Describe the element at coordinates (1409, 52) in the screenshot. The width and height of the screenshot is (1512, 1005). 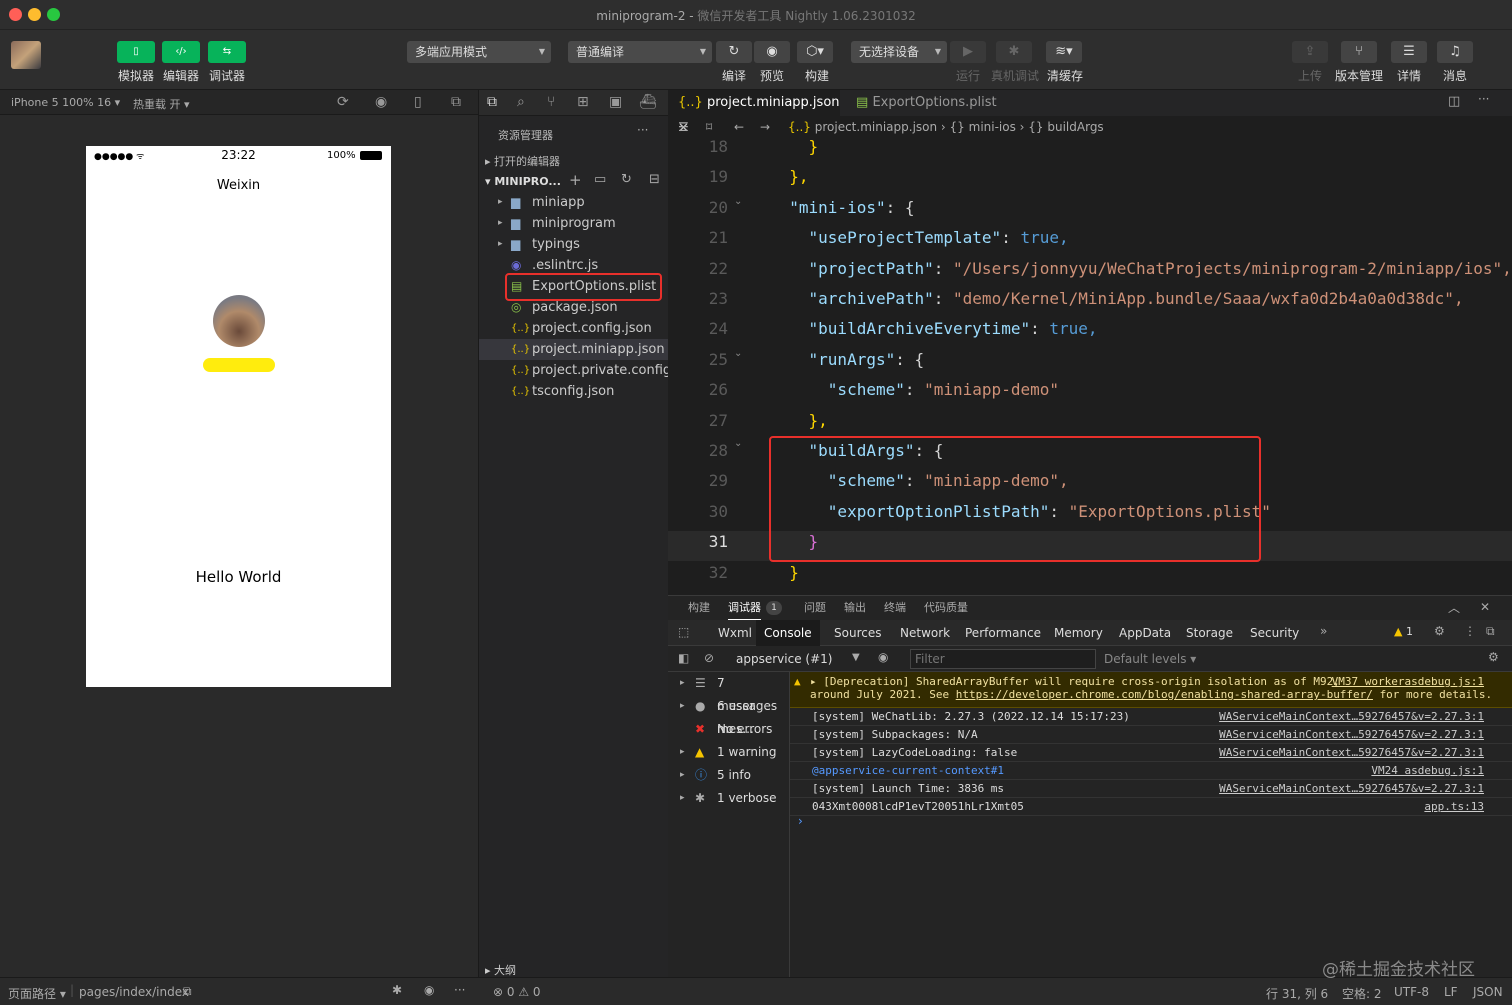
I see `details-button: ☰` at that location.